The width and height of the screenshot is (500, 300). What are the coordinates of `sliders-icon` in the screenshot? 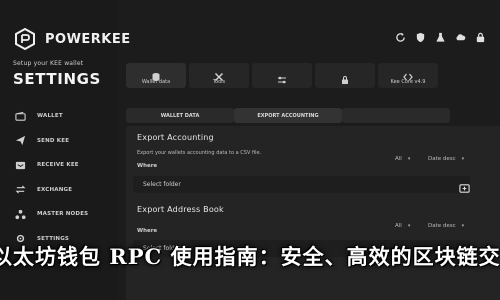 It's located at (282, 76).